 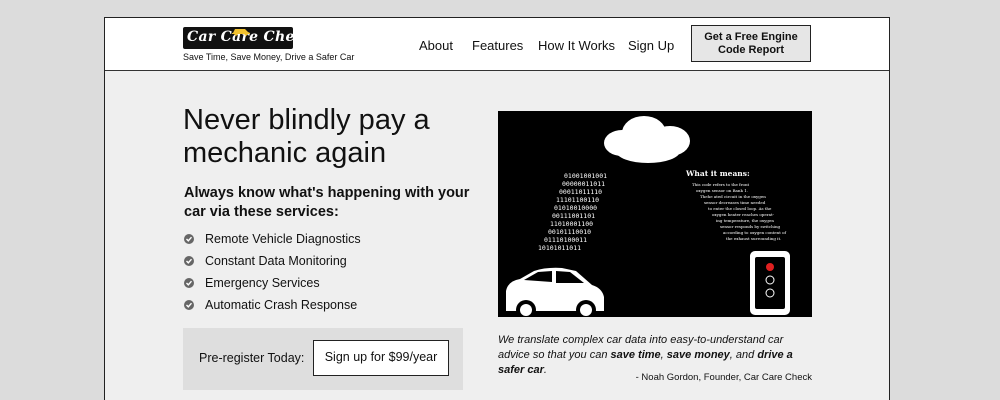 I want to click on quote-sep-2: , and, so click(x=743, y=355).